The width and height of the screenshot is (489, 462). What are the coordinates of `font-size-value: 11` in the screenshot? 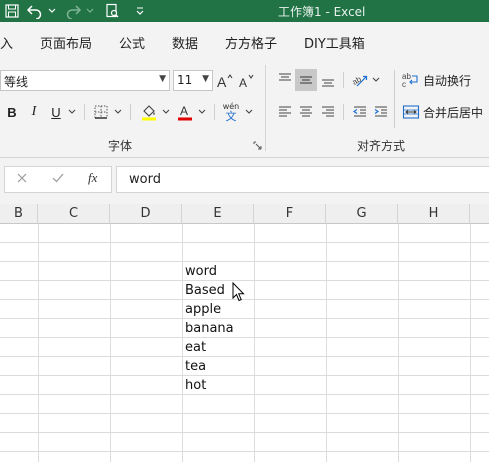 It's located at (185, 80).